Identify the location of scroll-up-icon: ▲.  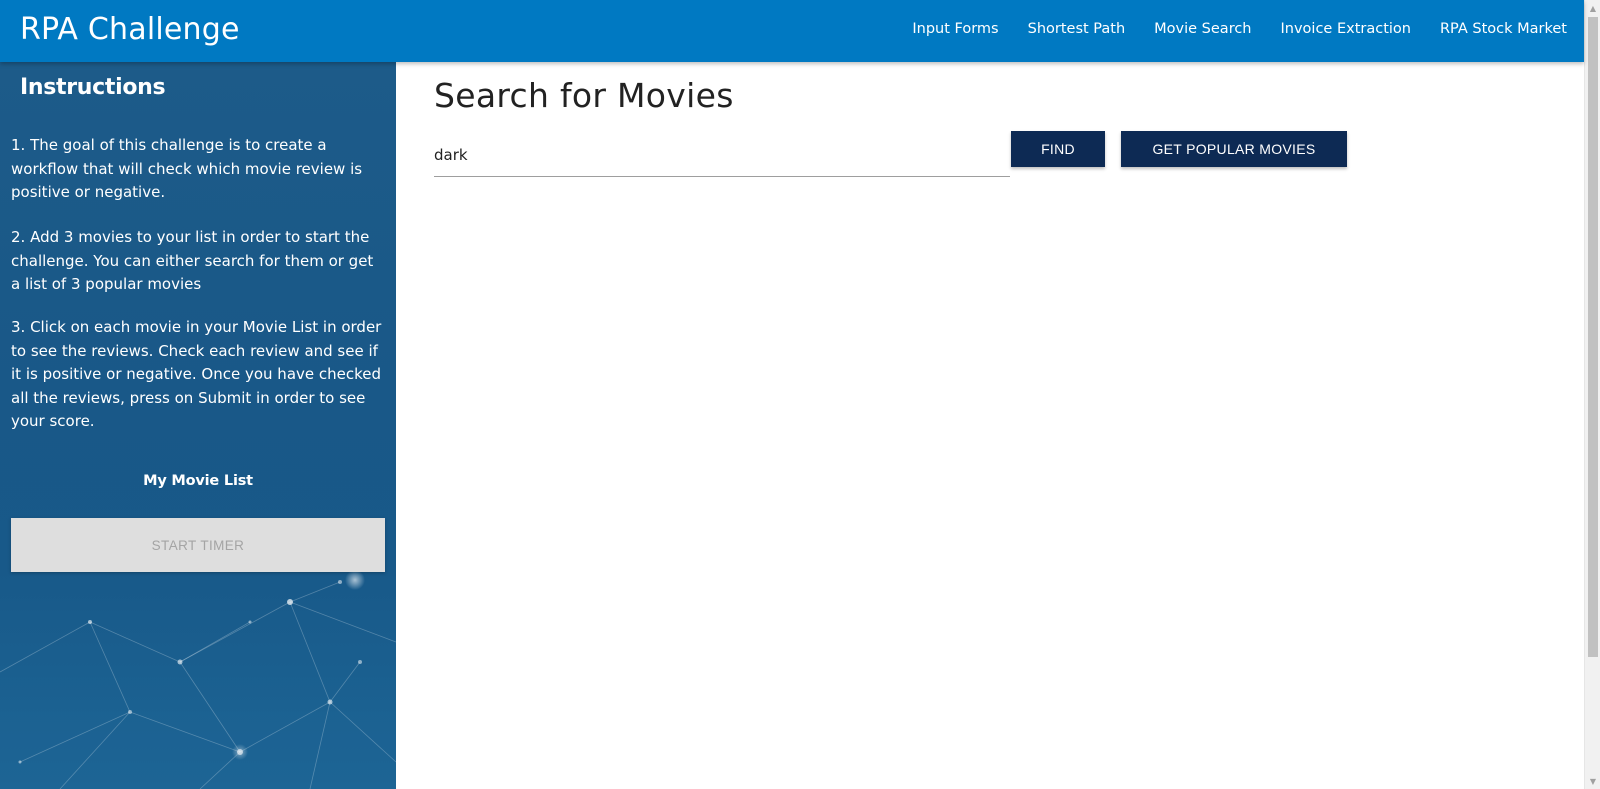
(1592, 8).